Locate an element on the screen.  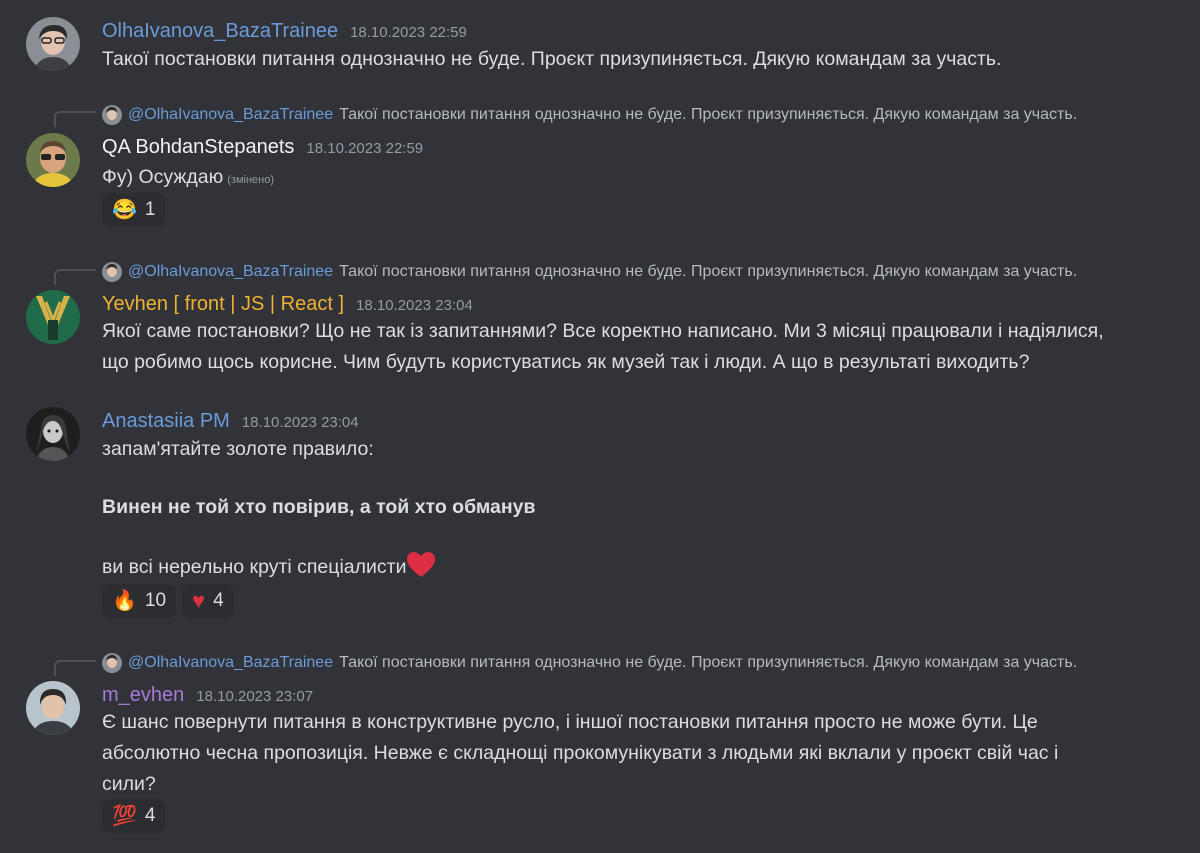
reaction-fire: 🔥 10 is located at coordinates (139, 601).